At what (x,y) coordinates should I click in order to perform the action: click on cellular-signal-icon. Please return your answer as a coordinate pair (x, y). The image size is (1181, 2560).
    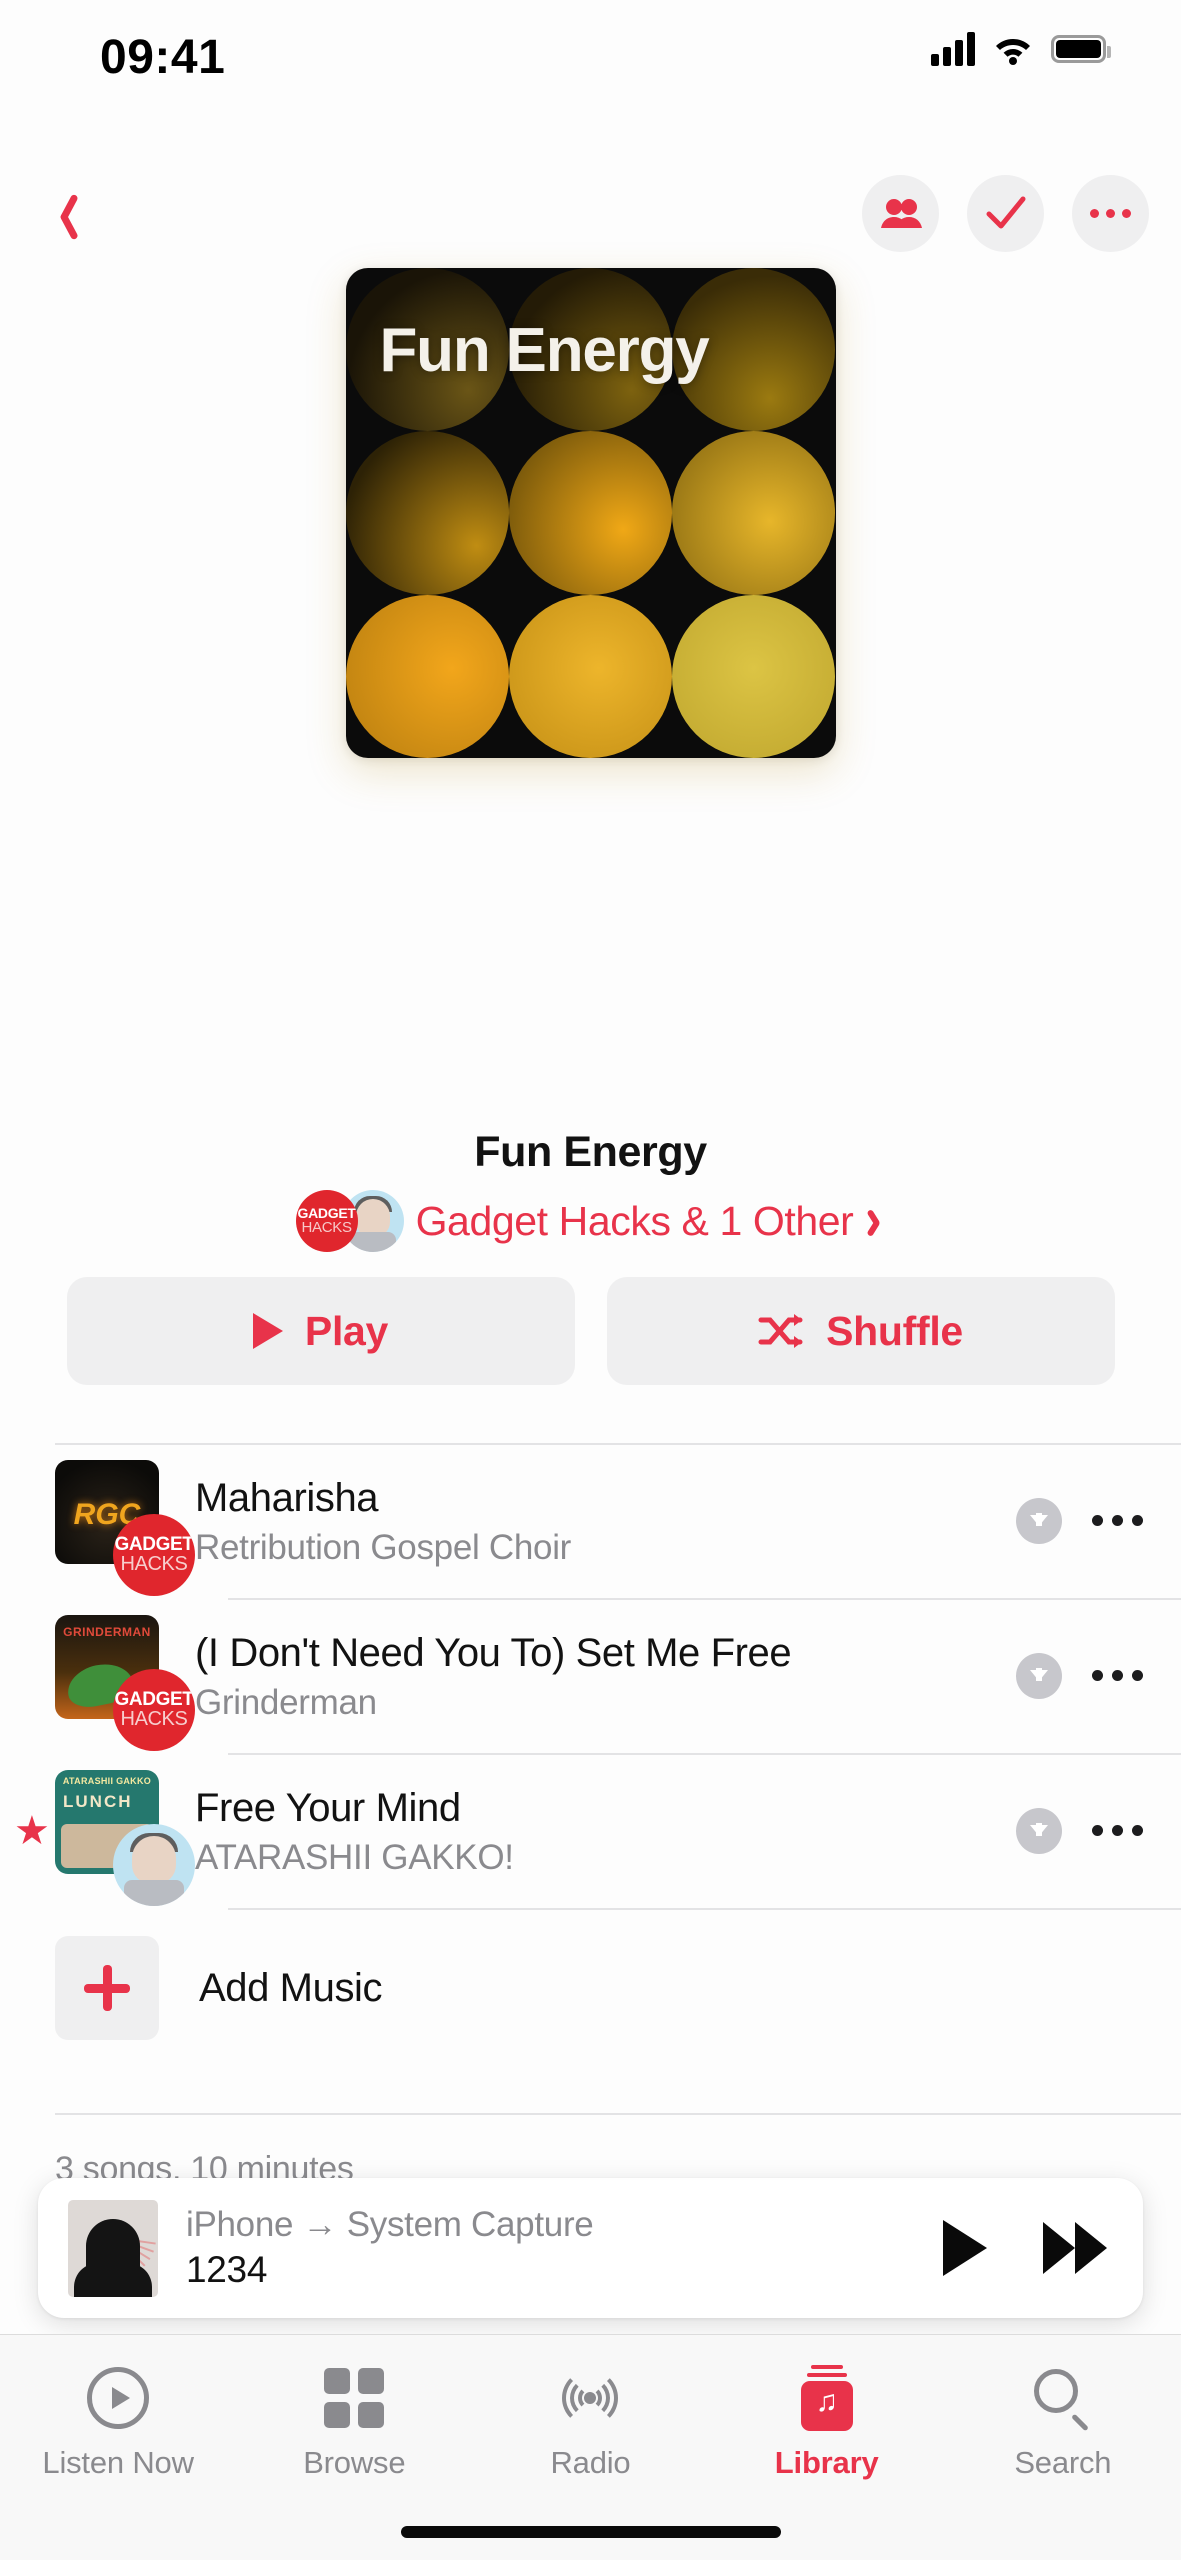
    Looking at the image, I should click on (953, 49).